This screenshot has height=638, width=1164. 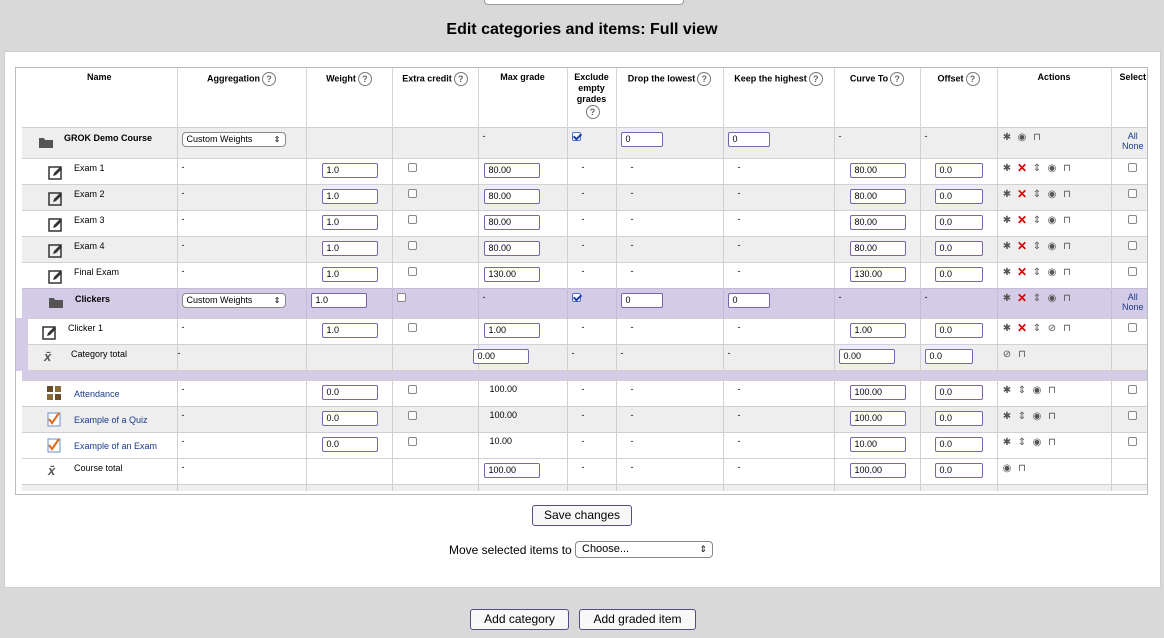 I want to click on add-category-button: Add category, so click(x=519, y=619).